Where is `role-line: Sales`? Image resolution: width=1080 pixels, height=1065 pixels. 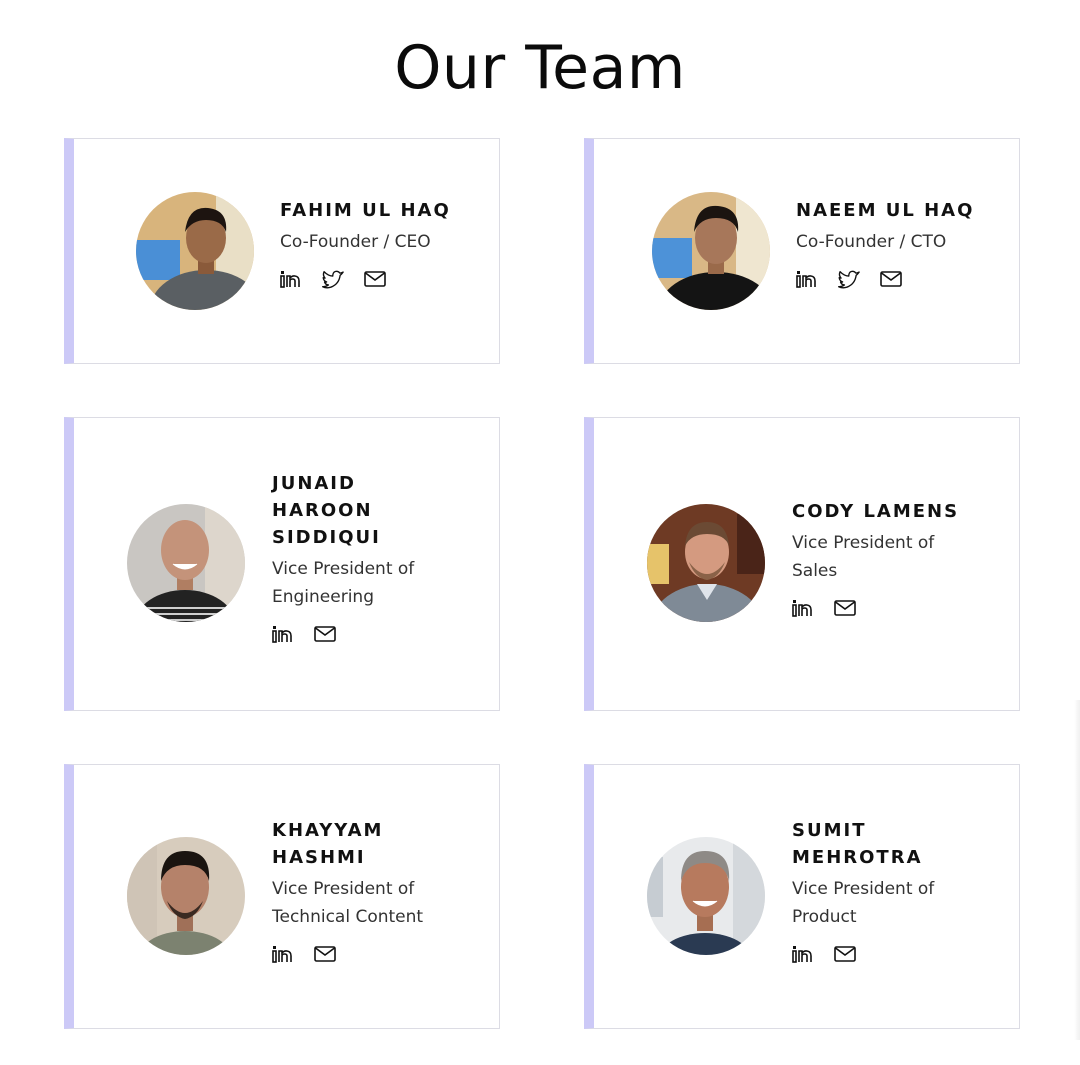
role-line: Sales is located at coordinates (815, 571).